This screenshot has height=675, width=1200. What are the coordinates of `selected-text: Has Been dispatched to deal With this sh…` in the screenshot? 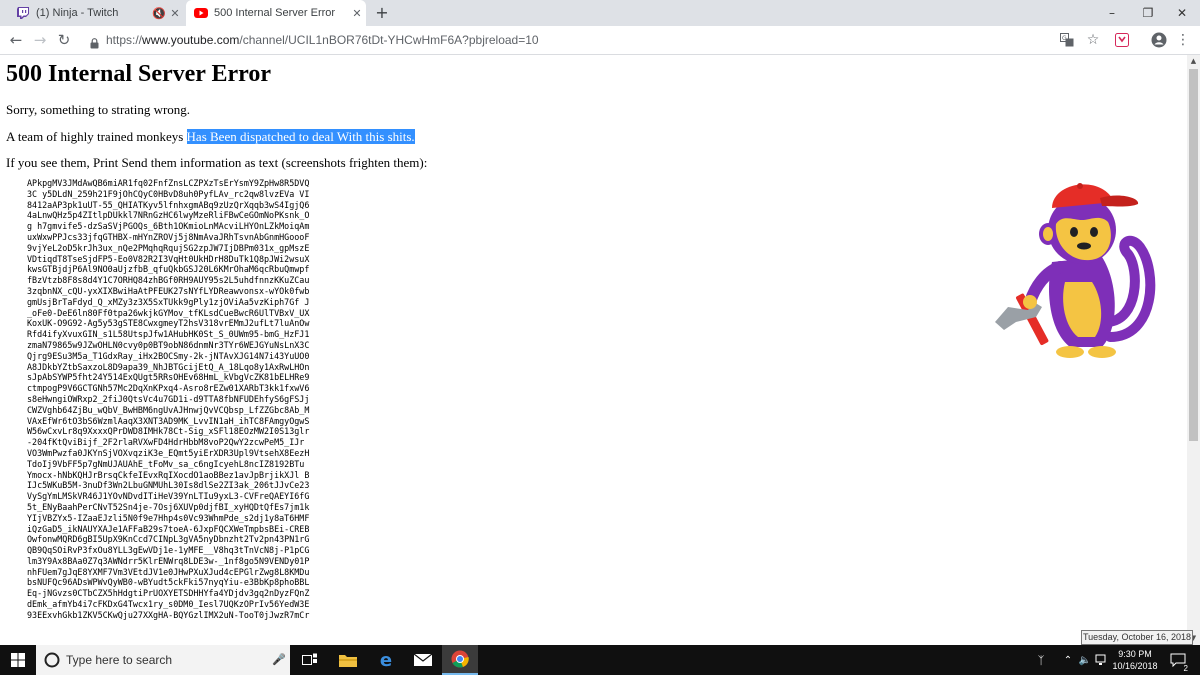 It's located at (300, 136).